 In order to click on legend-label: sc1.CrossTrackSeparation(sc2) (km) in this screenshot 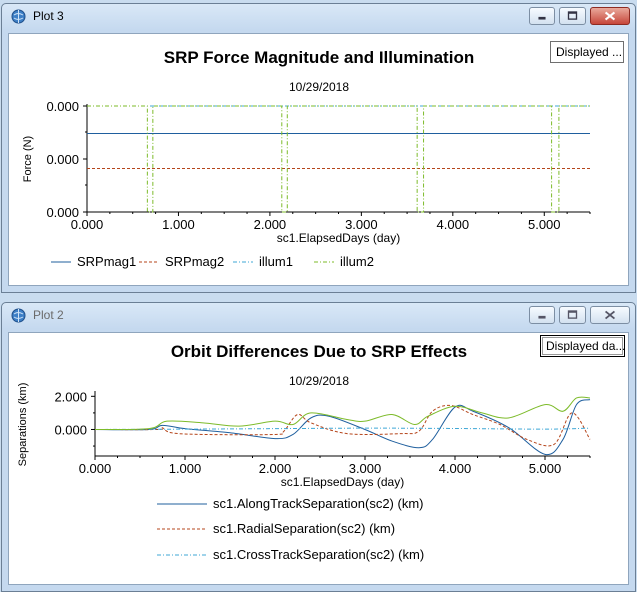, I will do `click(318, 554)`.